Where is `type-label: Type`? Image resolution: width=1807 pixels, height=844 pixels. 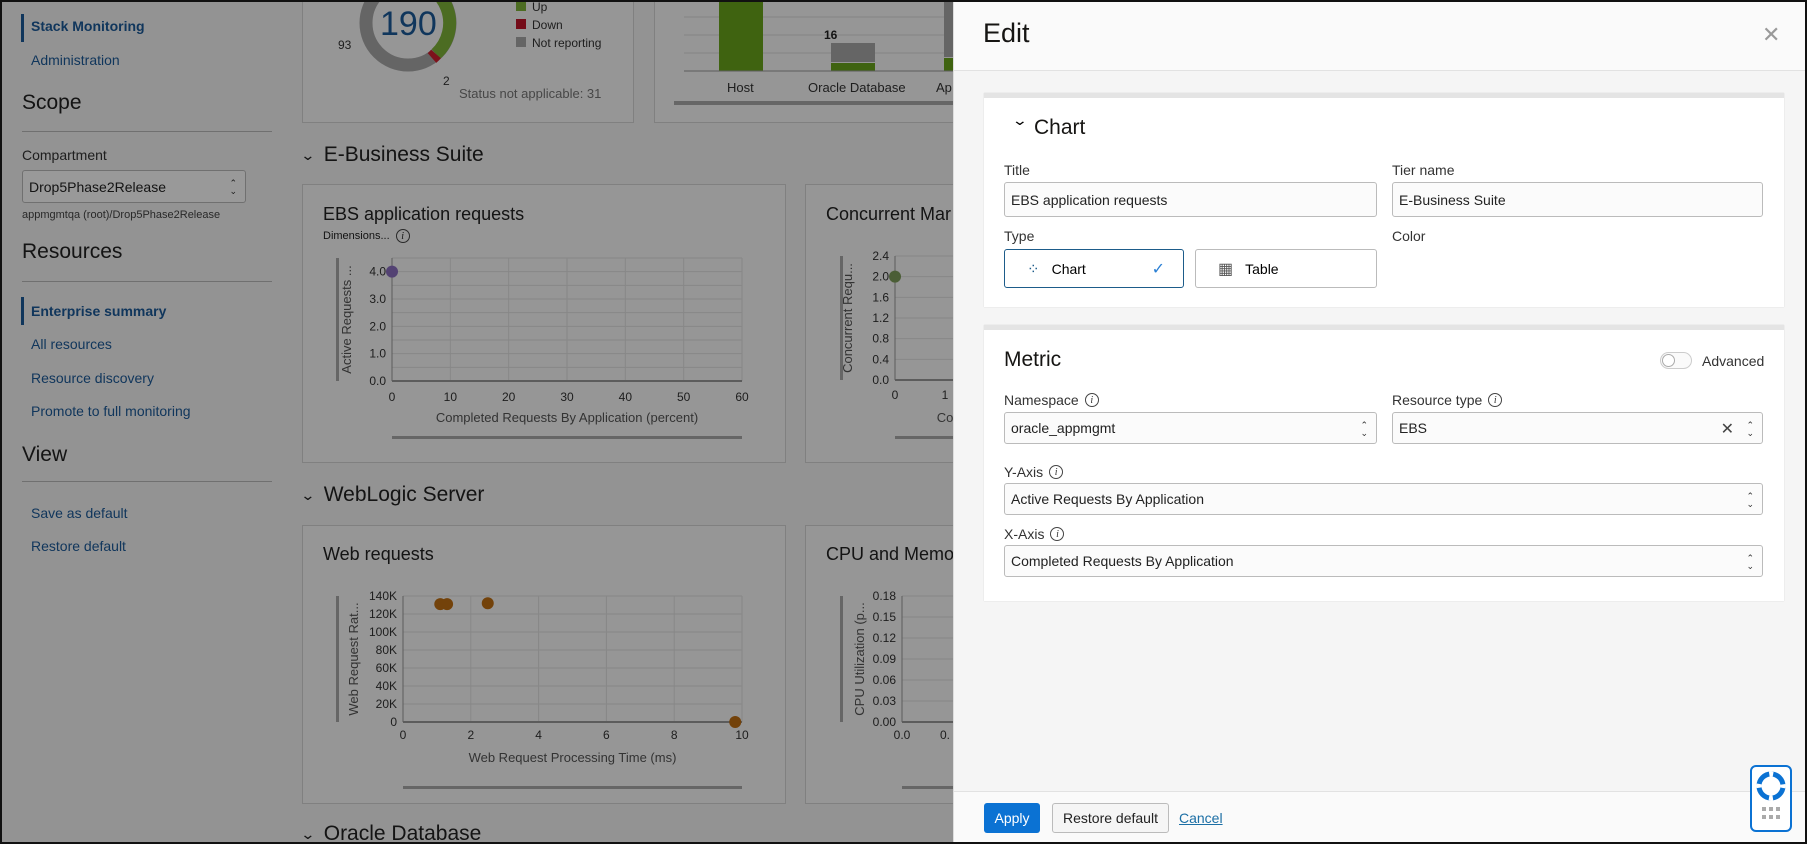
type-label: Type is located at coordinates (1019, 236).